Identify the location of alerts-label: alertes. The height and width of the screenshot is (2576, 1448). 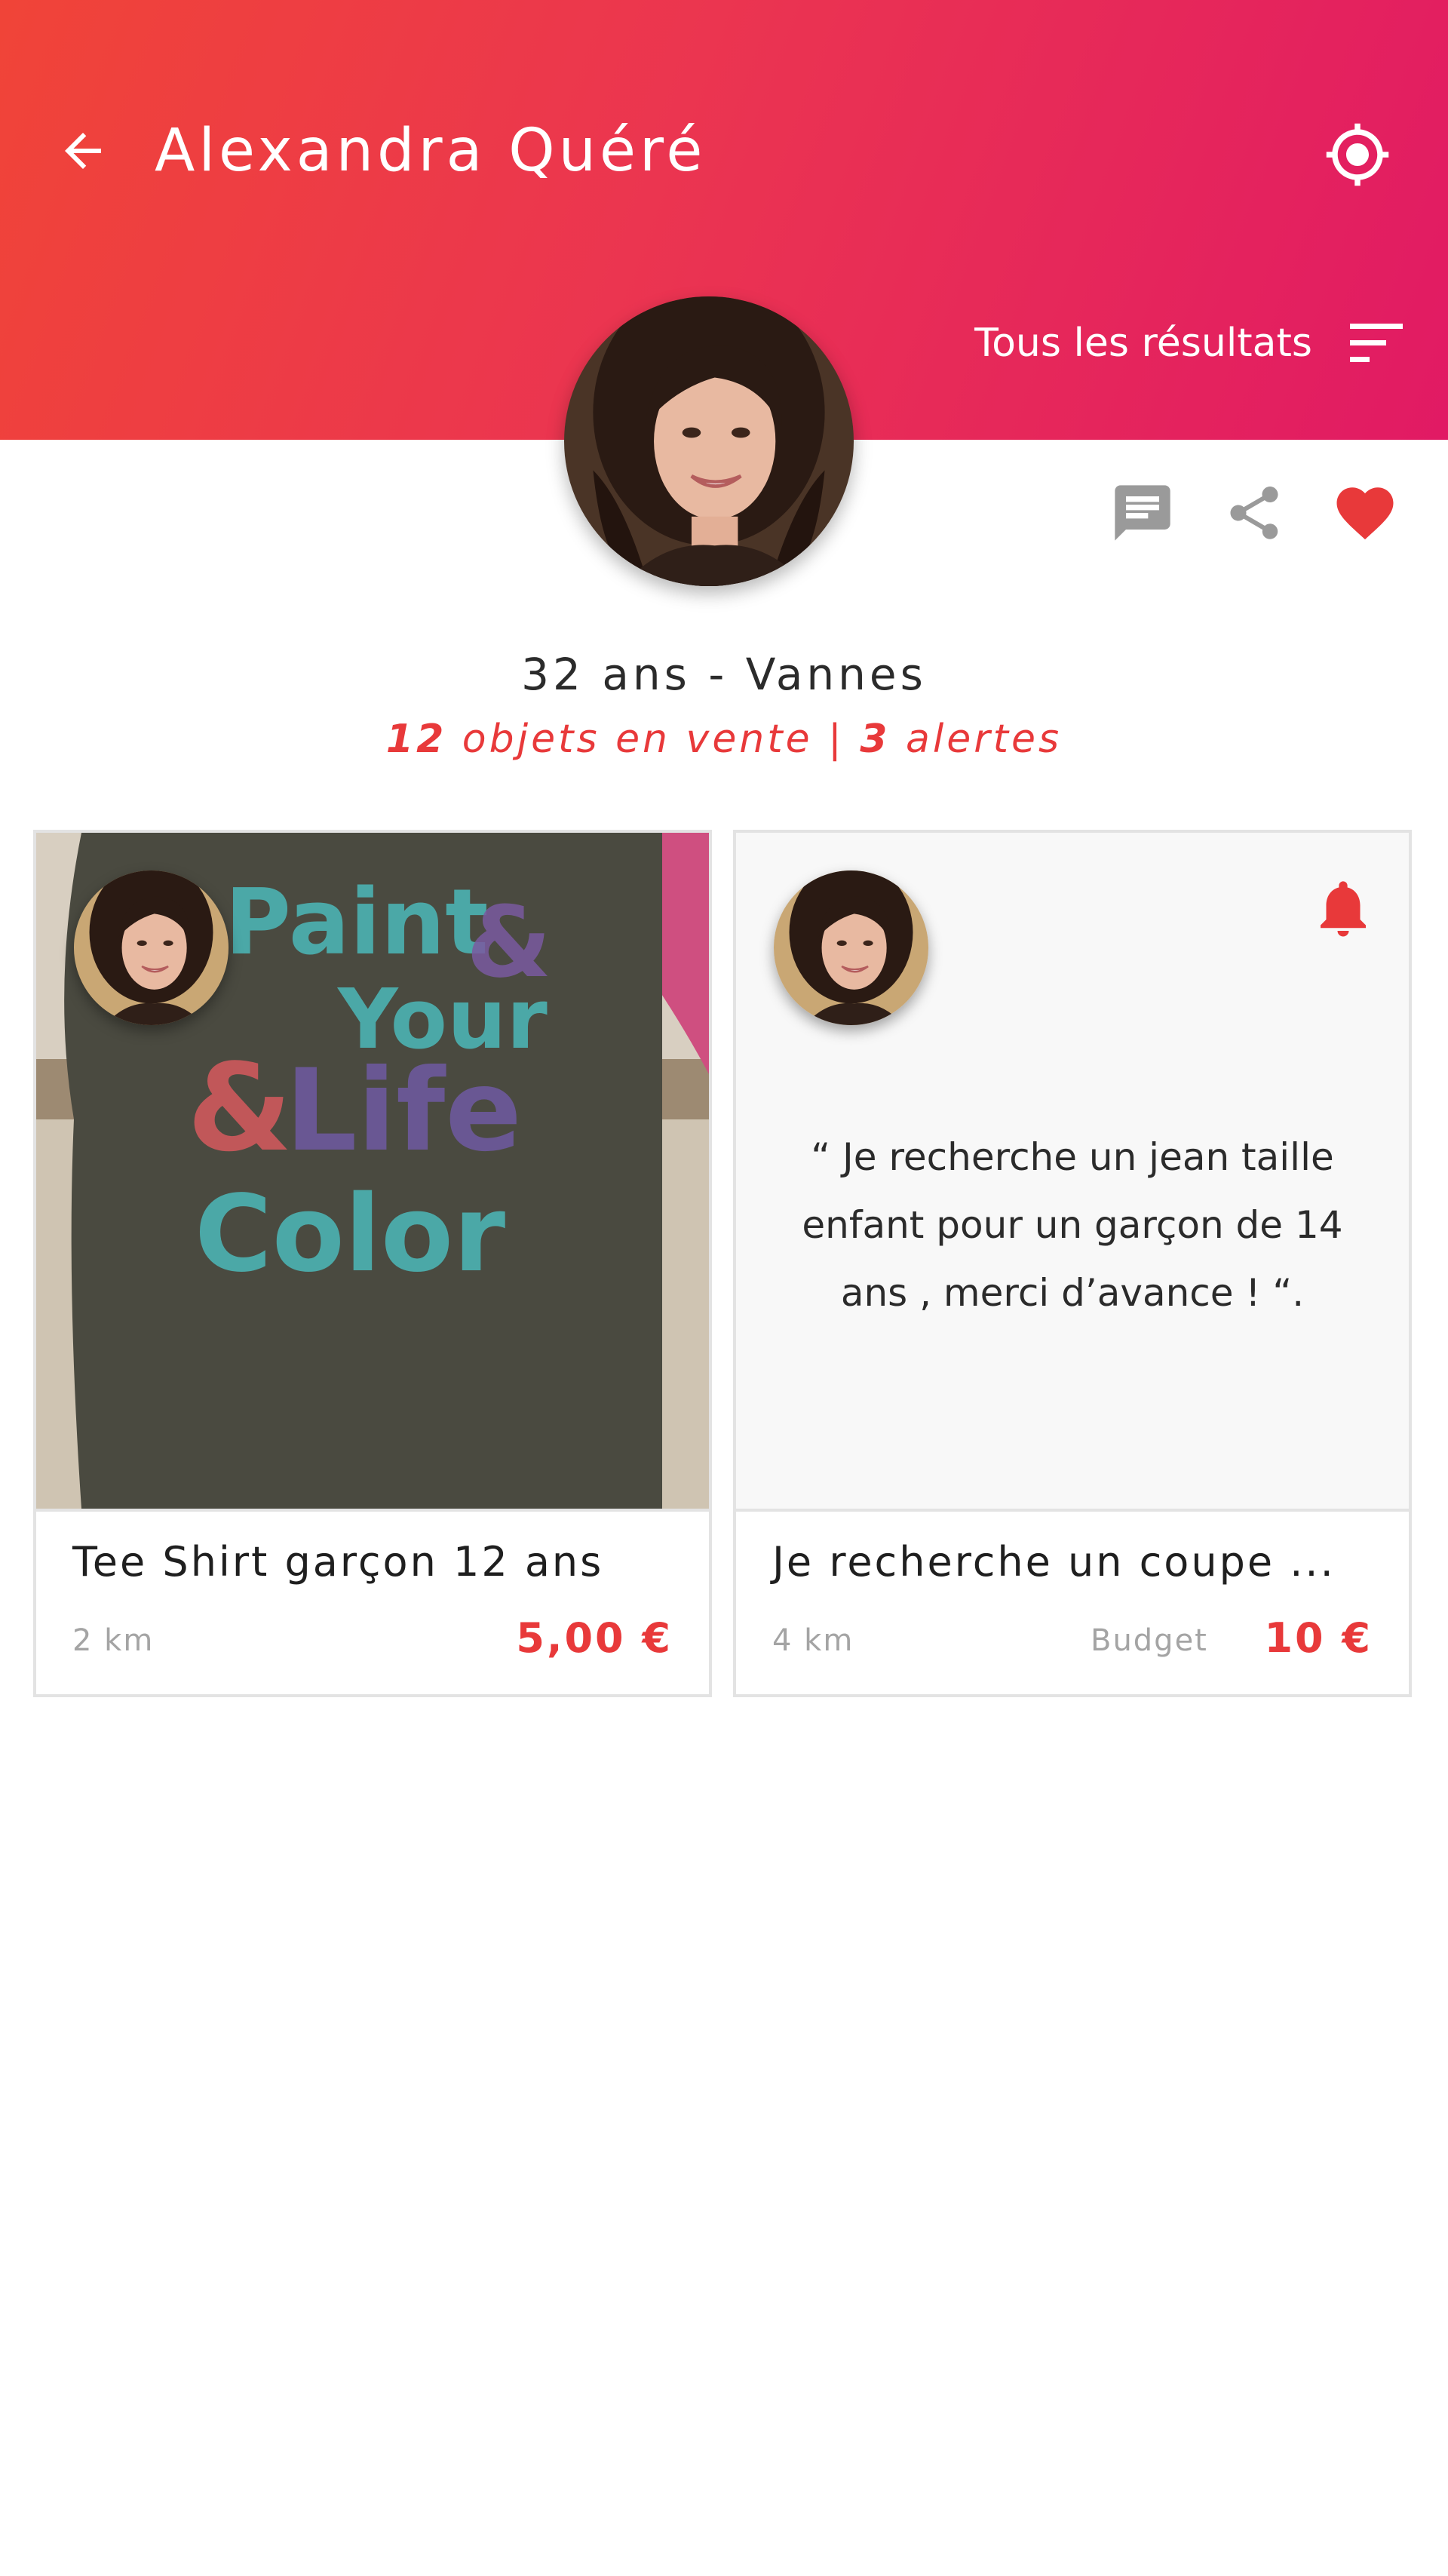
(976, 739).